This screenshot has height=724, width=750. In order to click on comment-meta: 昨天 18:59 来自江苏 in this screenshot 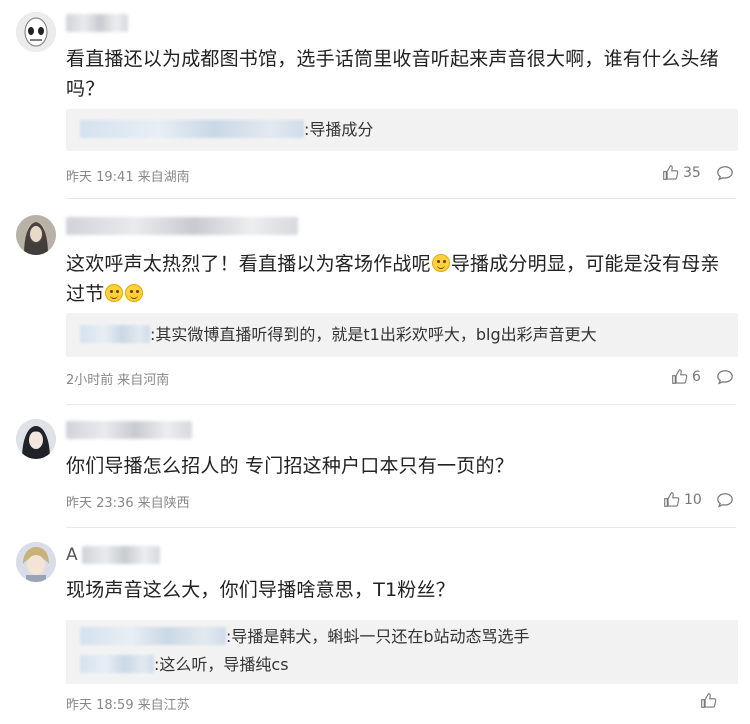, I will do `click(130, 703)`.